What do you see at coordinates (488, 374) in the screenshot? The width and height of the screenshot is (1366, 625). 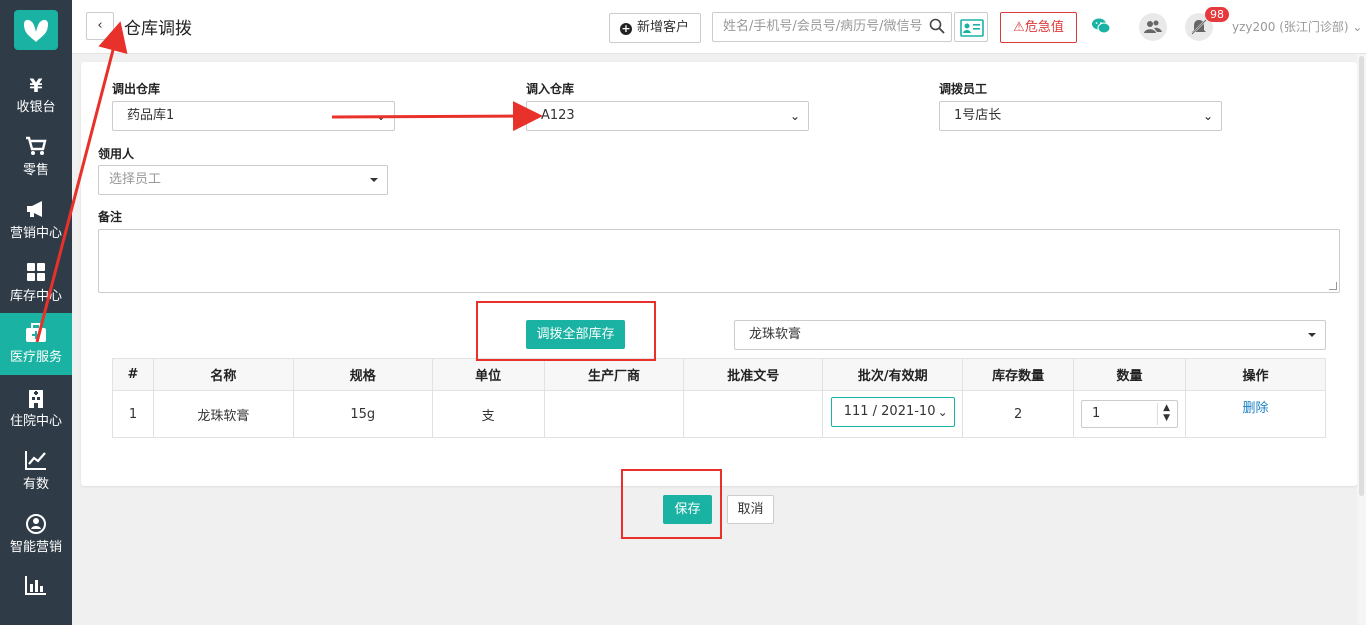 I see `col-header-unit: 单位` at bounding box center [488, 374].